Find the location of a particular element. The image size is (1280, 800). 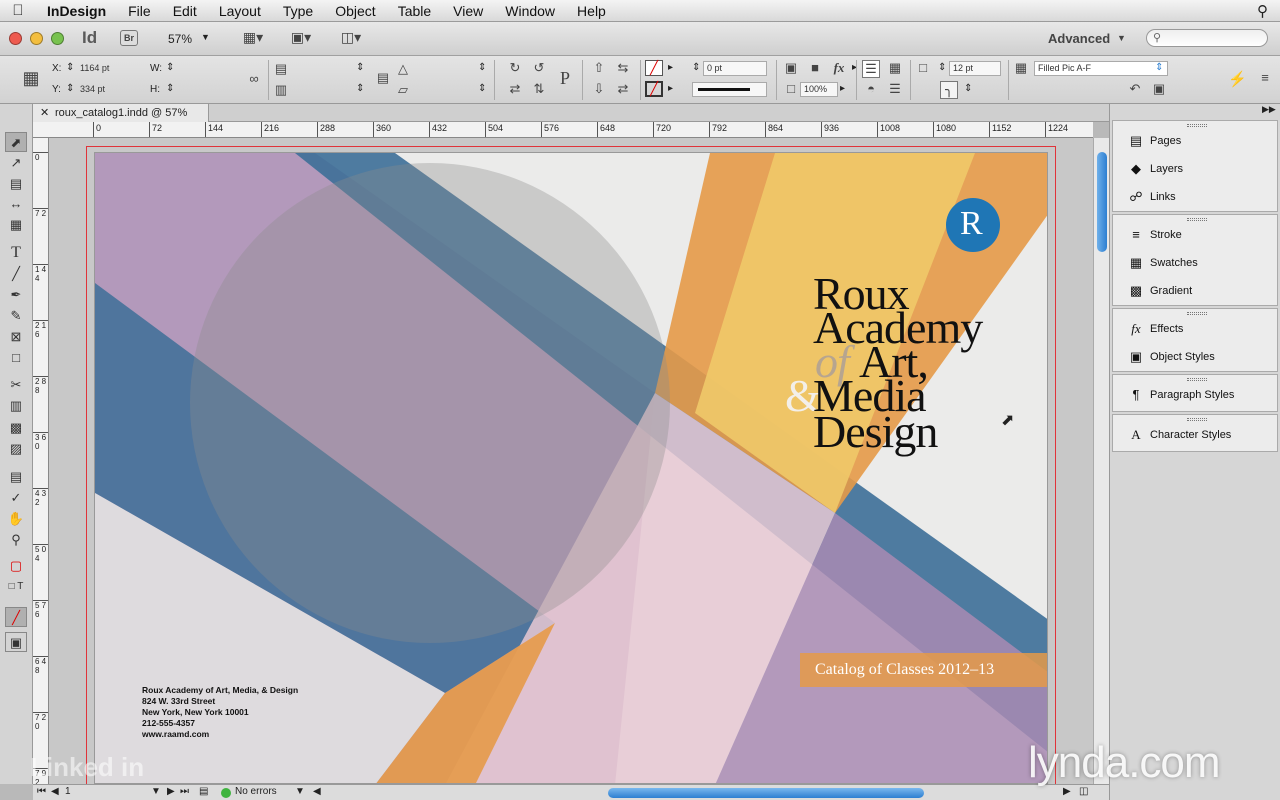

zoom-tool-icon: ⚲ is located at coordinates (16, 540).